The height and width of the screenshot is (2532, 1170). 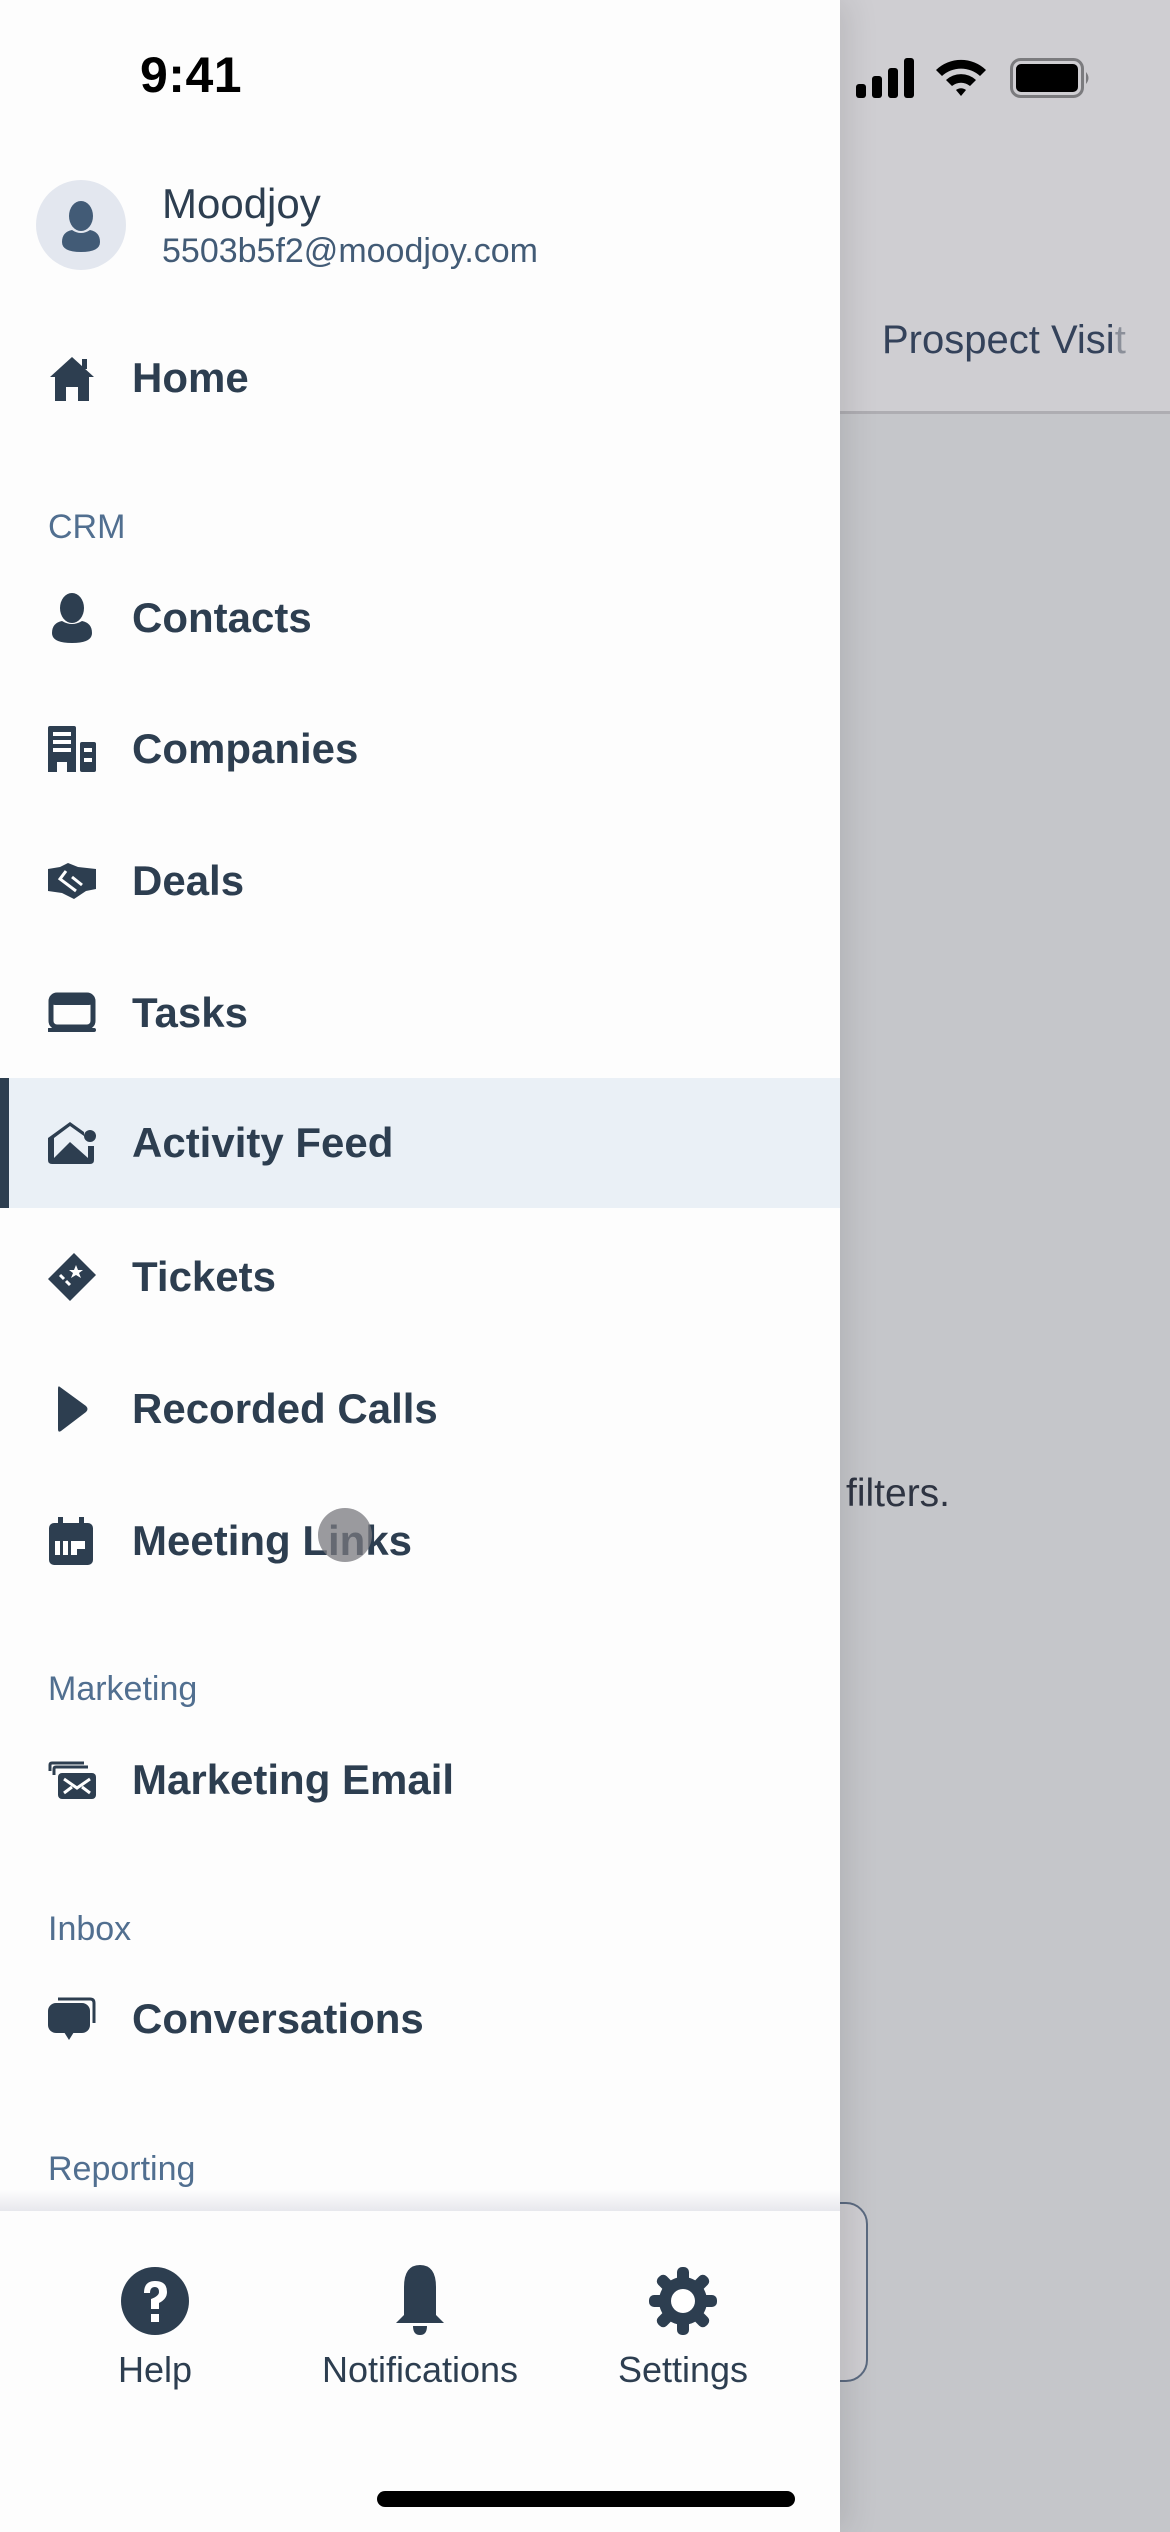 What do you see at coordinates (72, 2019) in the screenshot?
I see `conversations-icon` at bounding box center [72, 2019].